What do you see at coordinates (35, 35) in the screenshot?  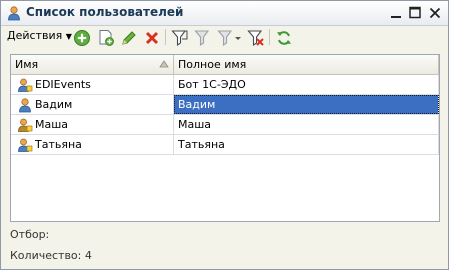 I see `actions-menu-label: Действия` at bounding box center [35, 35].